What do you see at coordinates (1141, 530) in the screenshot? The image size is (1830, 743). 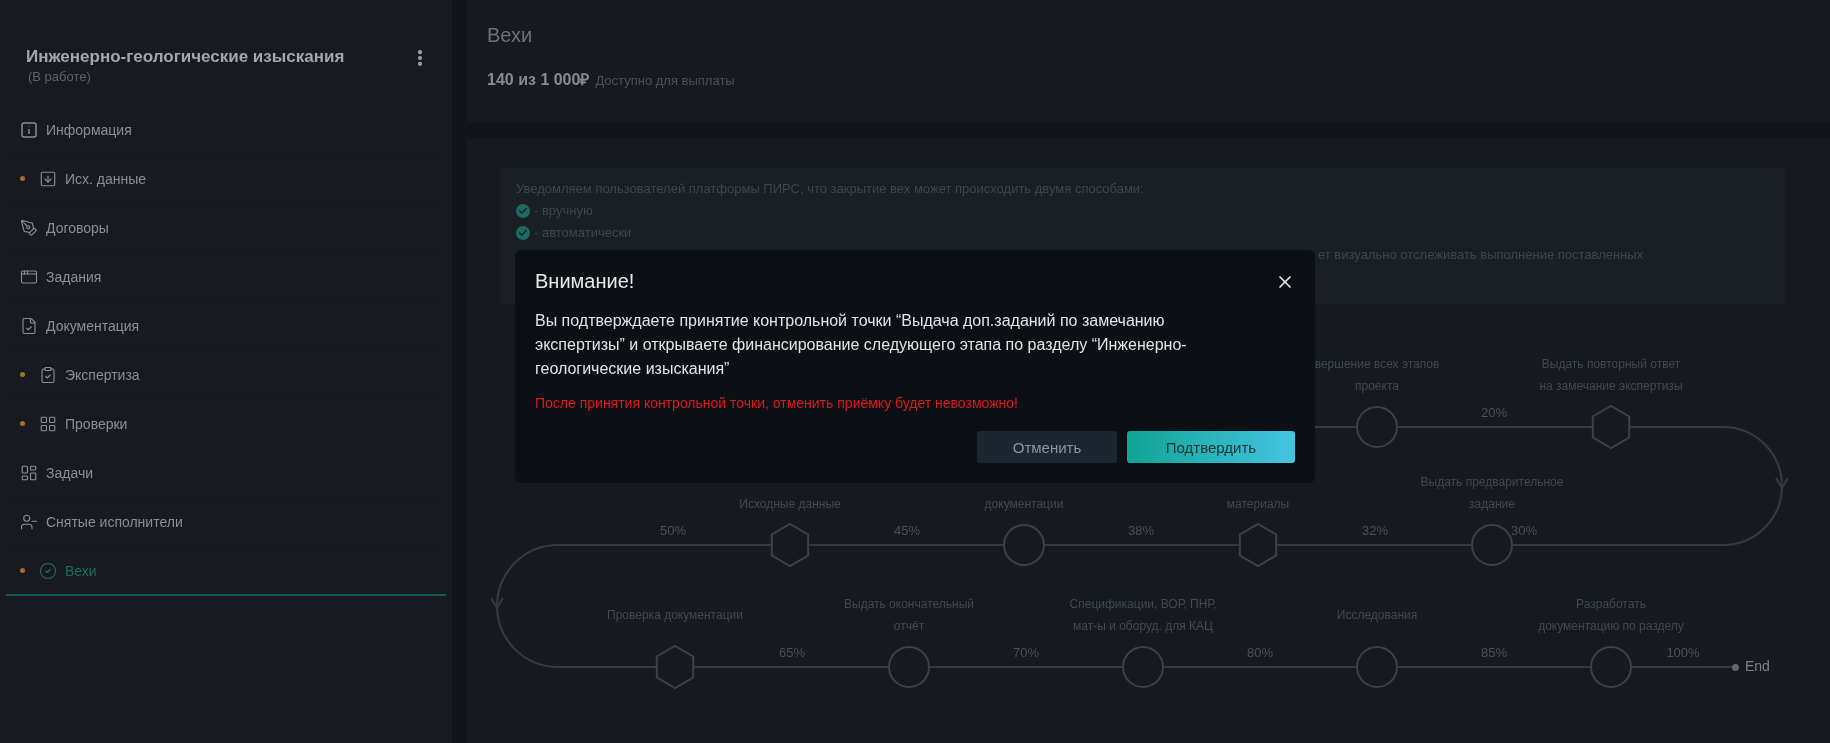 I see `milestone-percent: 38%` at bounding box center [1141, 530].